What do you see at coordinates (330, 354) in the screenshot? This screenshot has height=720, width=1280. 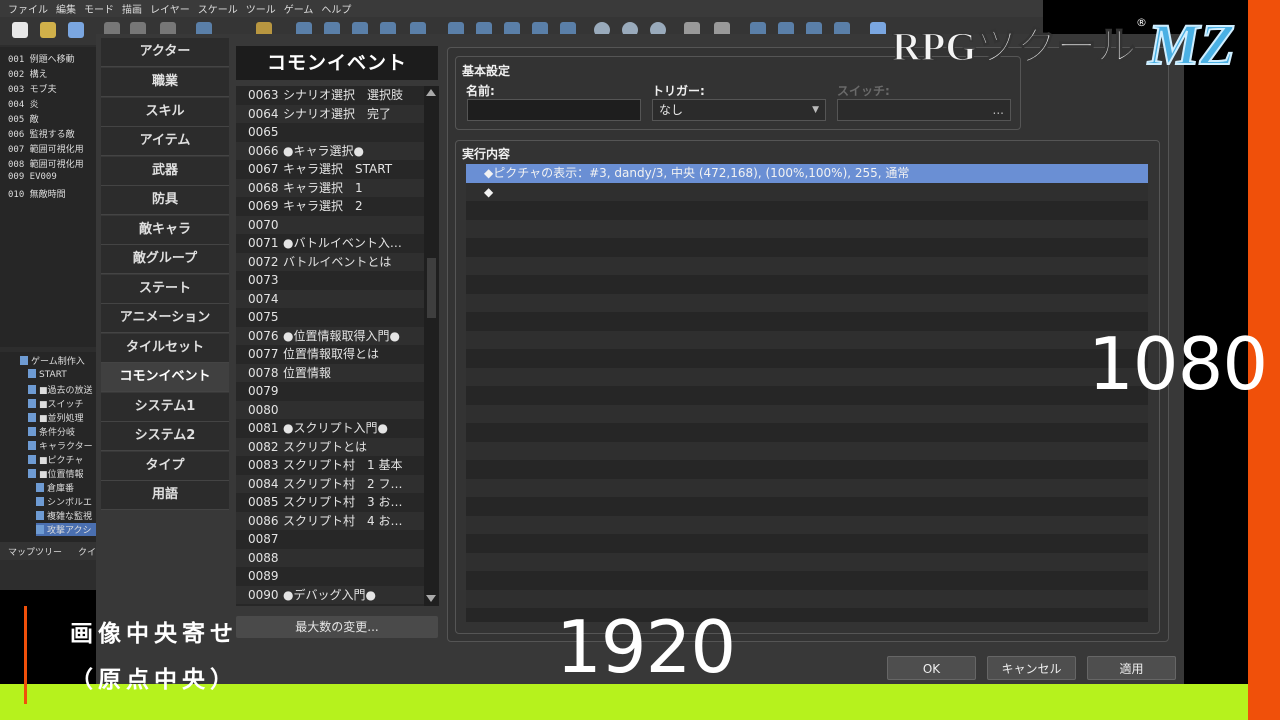 I see `list-item: 0077 位置情報取得とは` at bounding box center [330, 354].